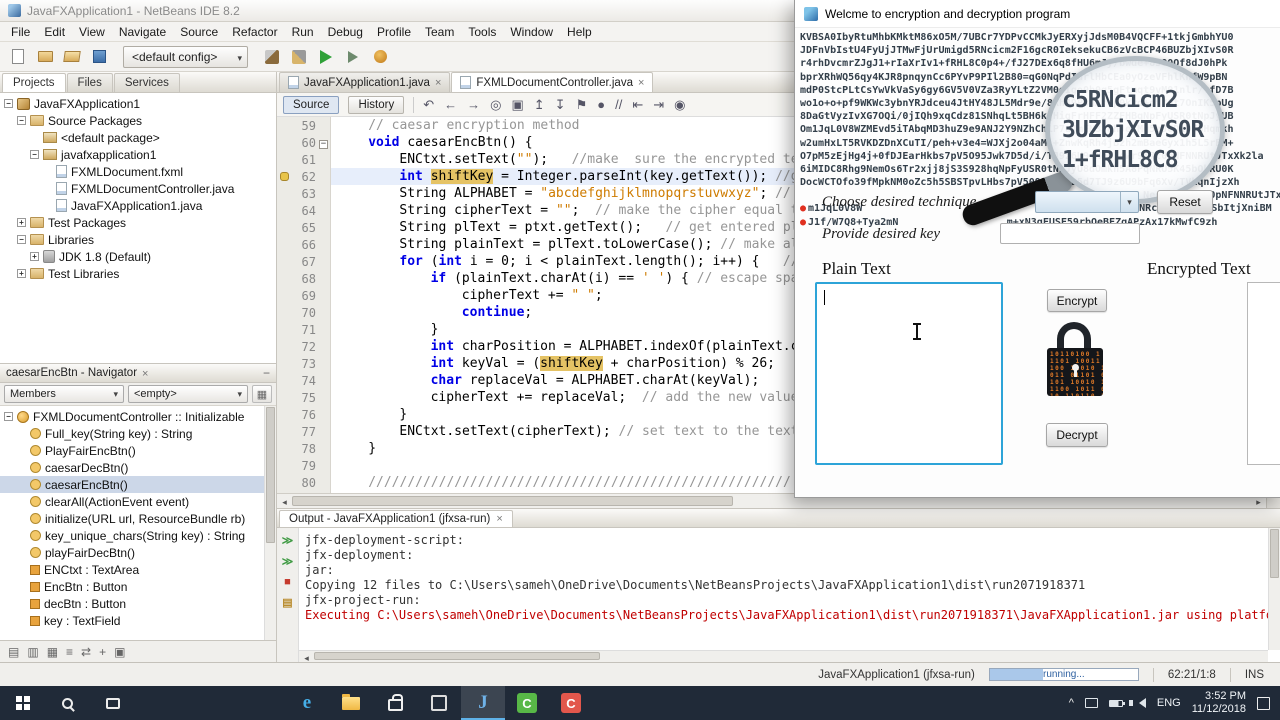 This screenshot has height=720, width=1280. I want to click on tree-item: ENCtxt : TextArea, so click(138, 569).